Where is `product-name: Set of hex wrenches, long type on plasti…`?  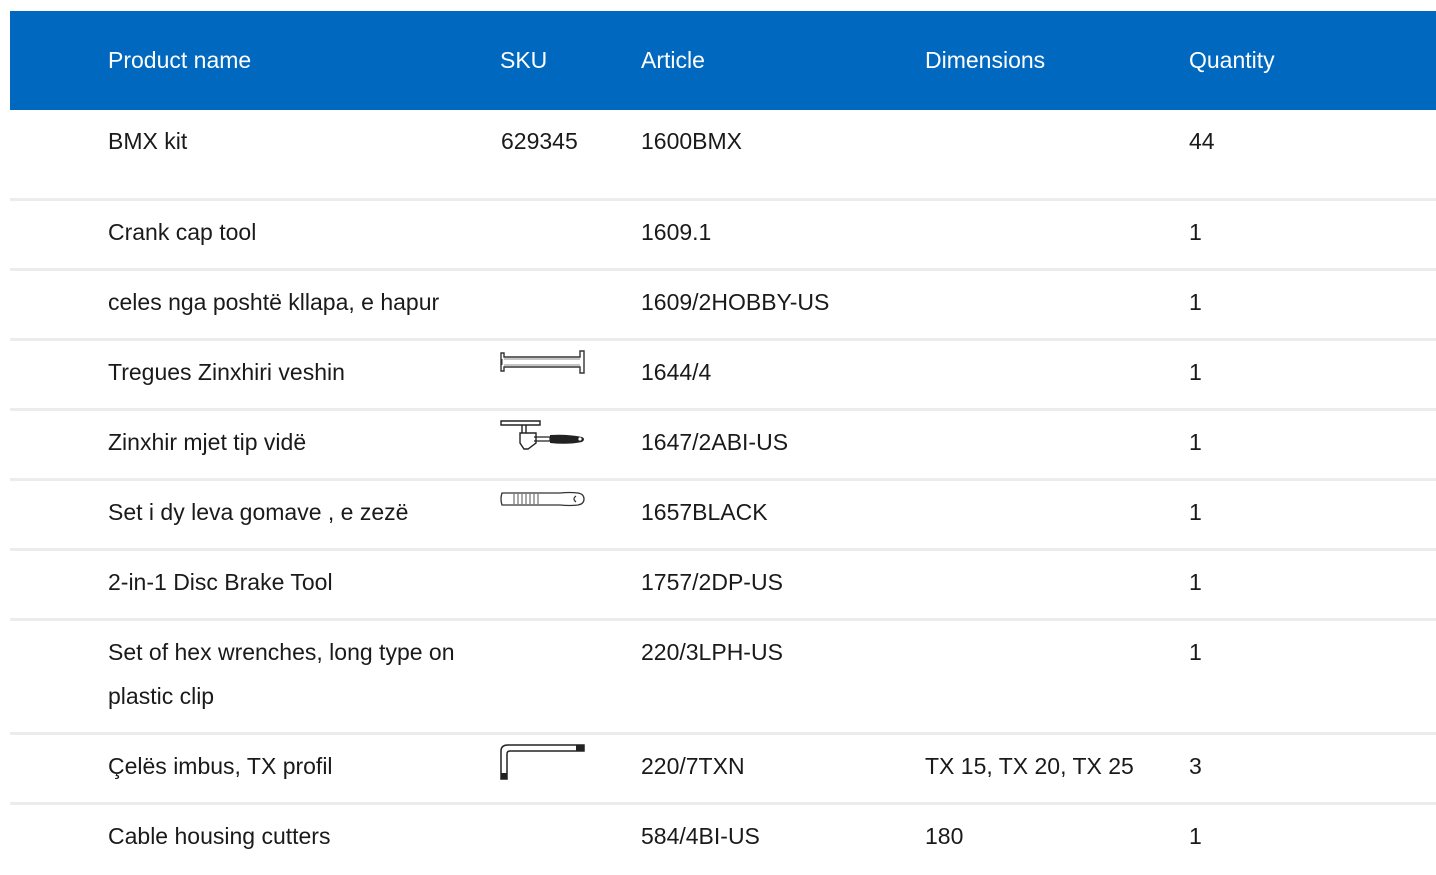
product-name: Set of hex wrenches, long type on plasti… is located at coordinates (281, 674).